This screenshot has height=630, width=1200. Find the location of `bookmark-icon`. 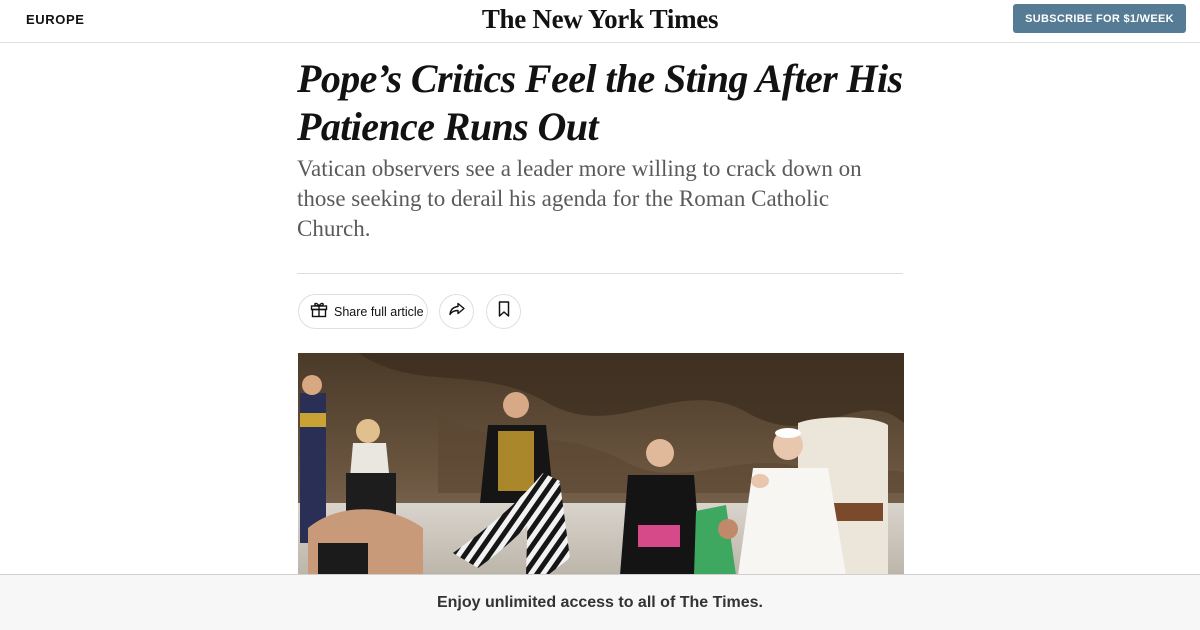

bookmark-icon is located at coordinates (504, 311).